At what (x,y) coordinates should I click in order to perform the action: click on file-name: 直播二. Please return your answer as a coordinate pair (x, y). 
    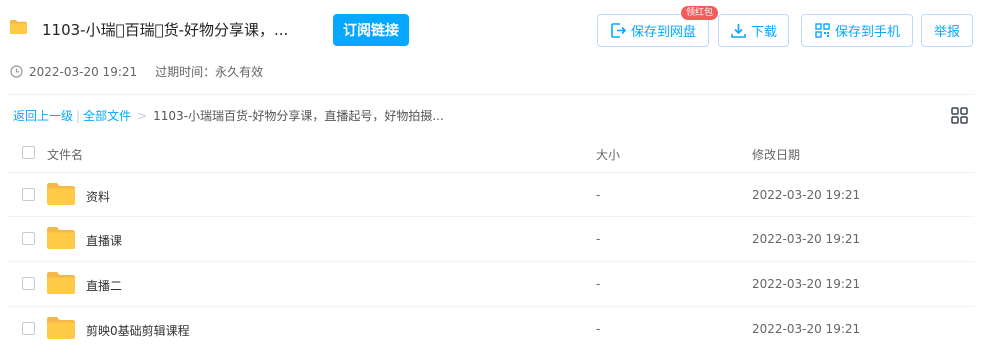
    Looking at the image, I should click on (104, 285).